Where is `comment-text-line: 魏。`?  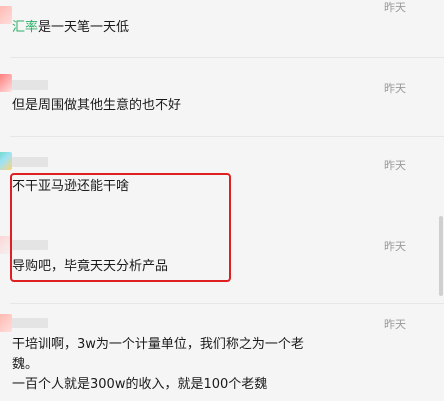 comment-text-line: 魏。 is located at coordinates (25, 364).